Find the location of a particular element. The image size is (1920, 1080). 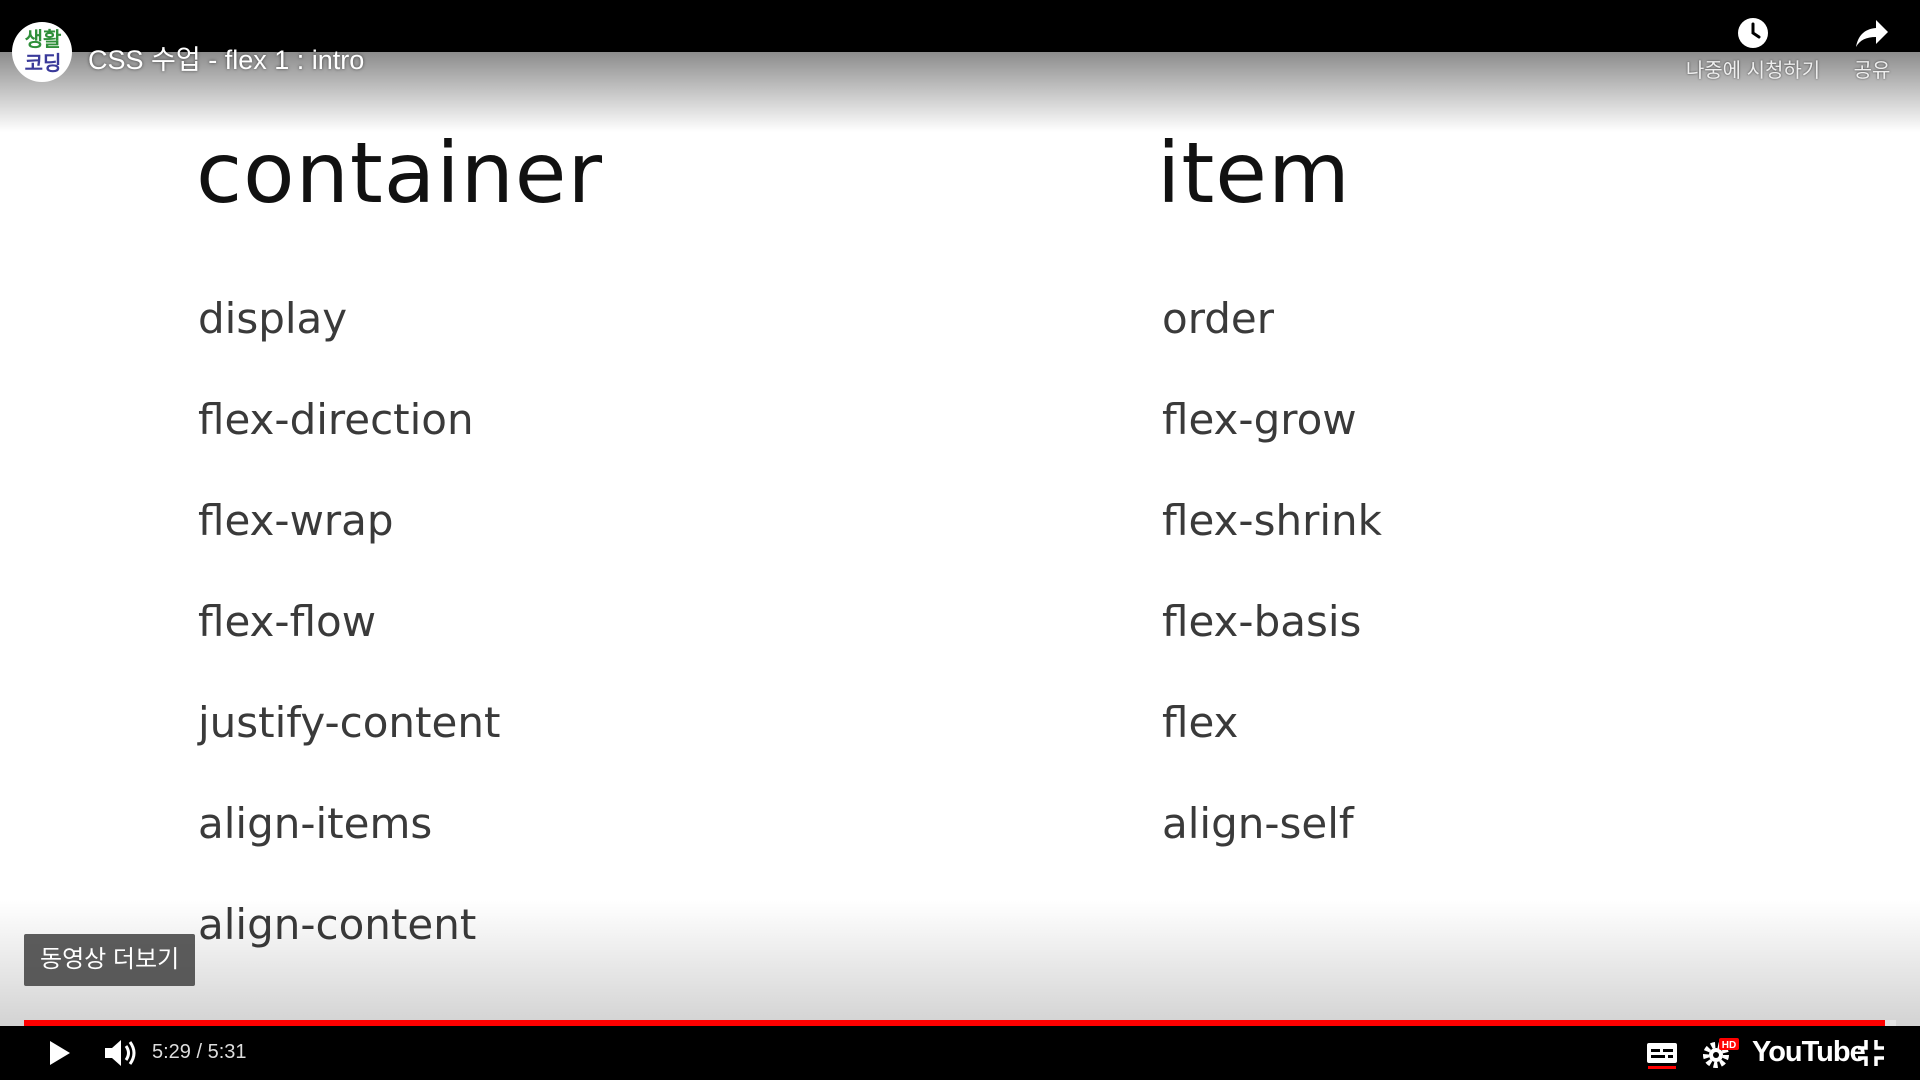

item-property: flex-shrink is located at coordinates (1272, 520).